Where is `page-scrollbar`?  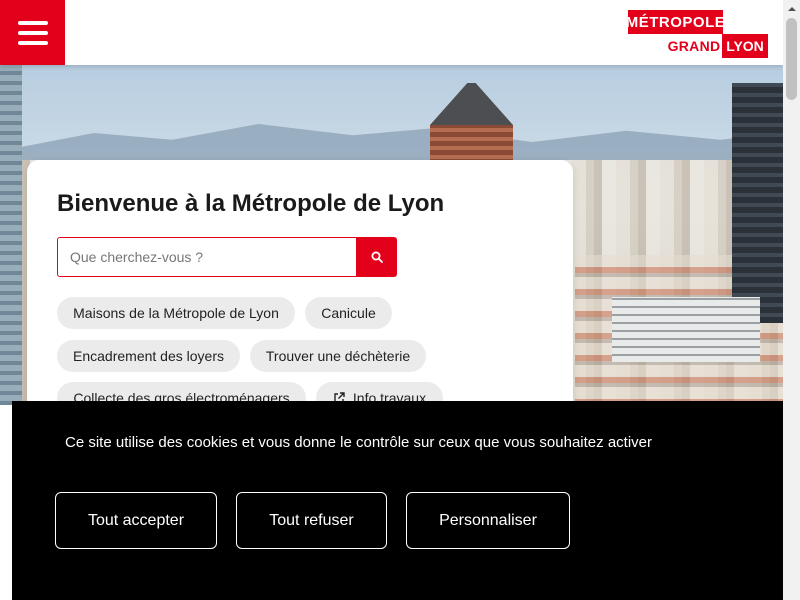
page-scrollbar is located at coordinates (791, 300).